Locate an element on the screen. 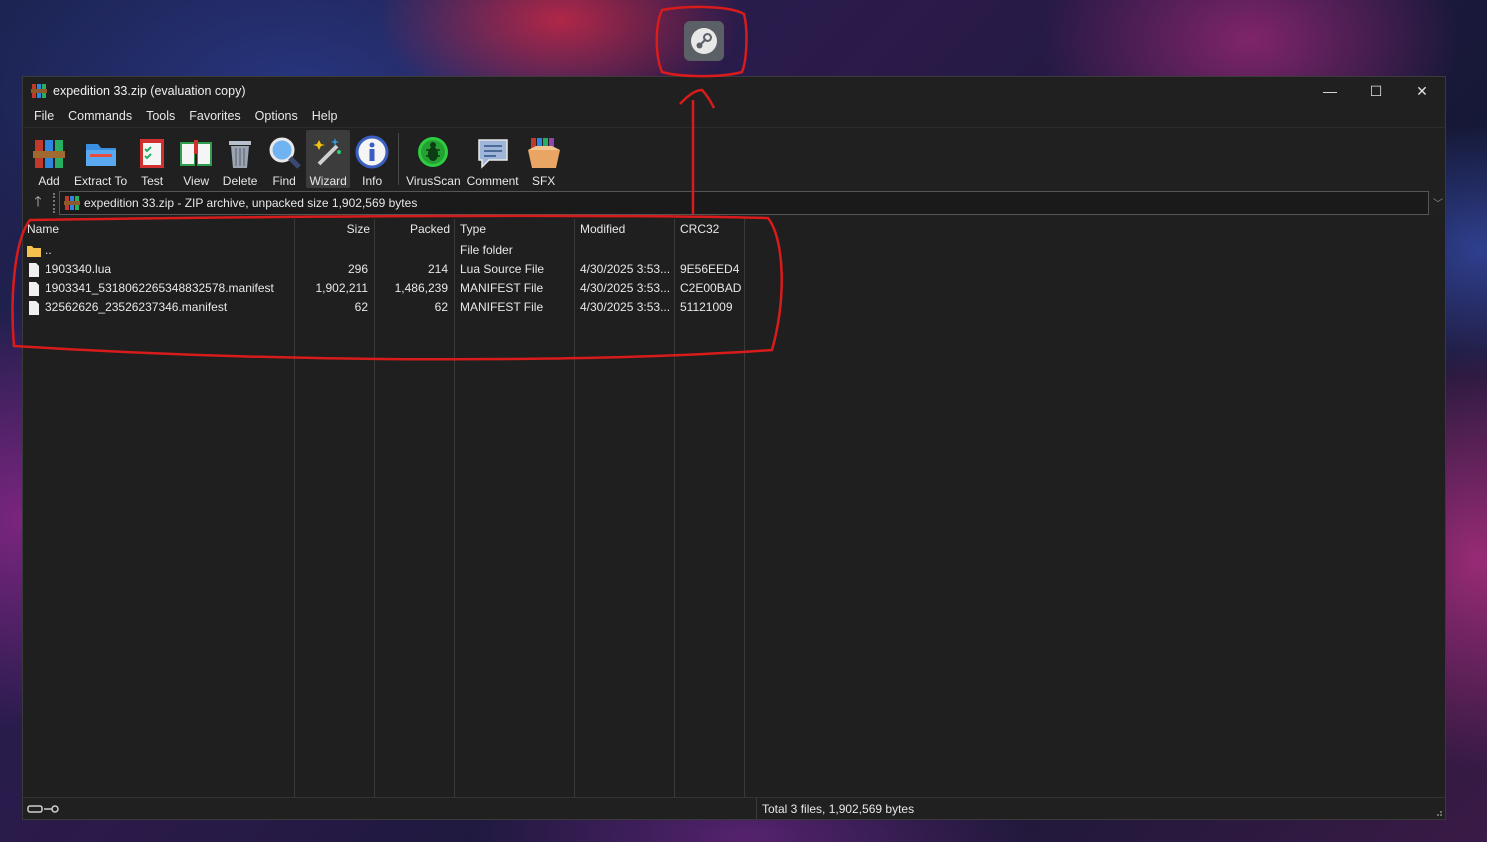 This screenshot has width=1487, height=842. chevron-down-icon: ﹀ is located at coordinates (1438, 202).